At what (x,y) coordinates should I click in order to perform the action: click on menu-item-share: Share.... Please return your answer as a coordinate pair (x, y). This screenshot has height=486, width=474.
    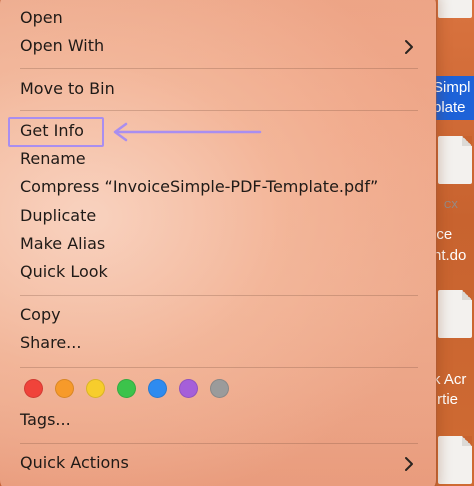
    Looking at the image, I should click on (218, 344).